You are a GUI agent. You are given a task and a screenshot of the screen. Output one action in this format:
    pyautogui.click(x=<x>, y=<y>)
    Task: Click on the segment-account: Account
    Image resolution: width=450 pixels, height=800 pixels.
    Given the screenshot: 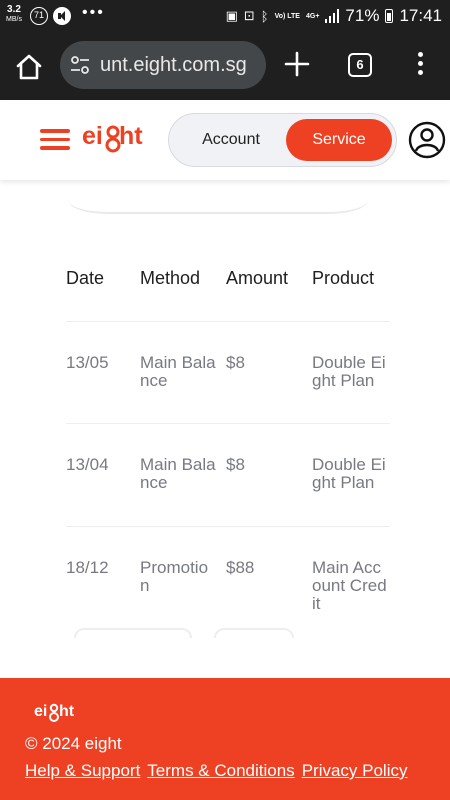 What is the action you would take?
    pyautogui.click(x=231, y=140)
    